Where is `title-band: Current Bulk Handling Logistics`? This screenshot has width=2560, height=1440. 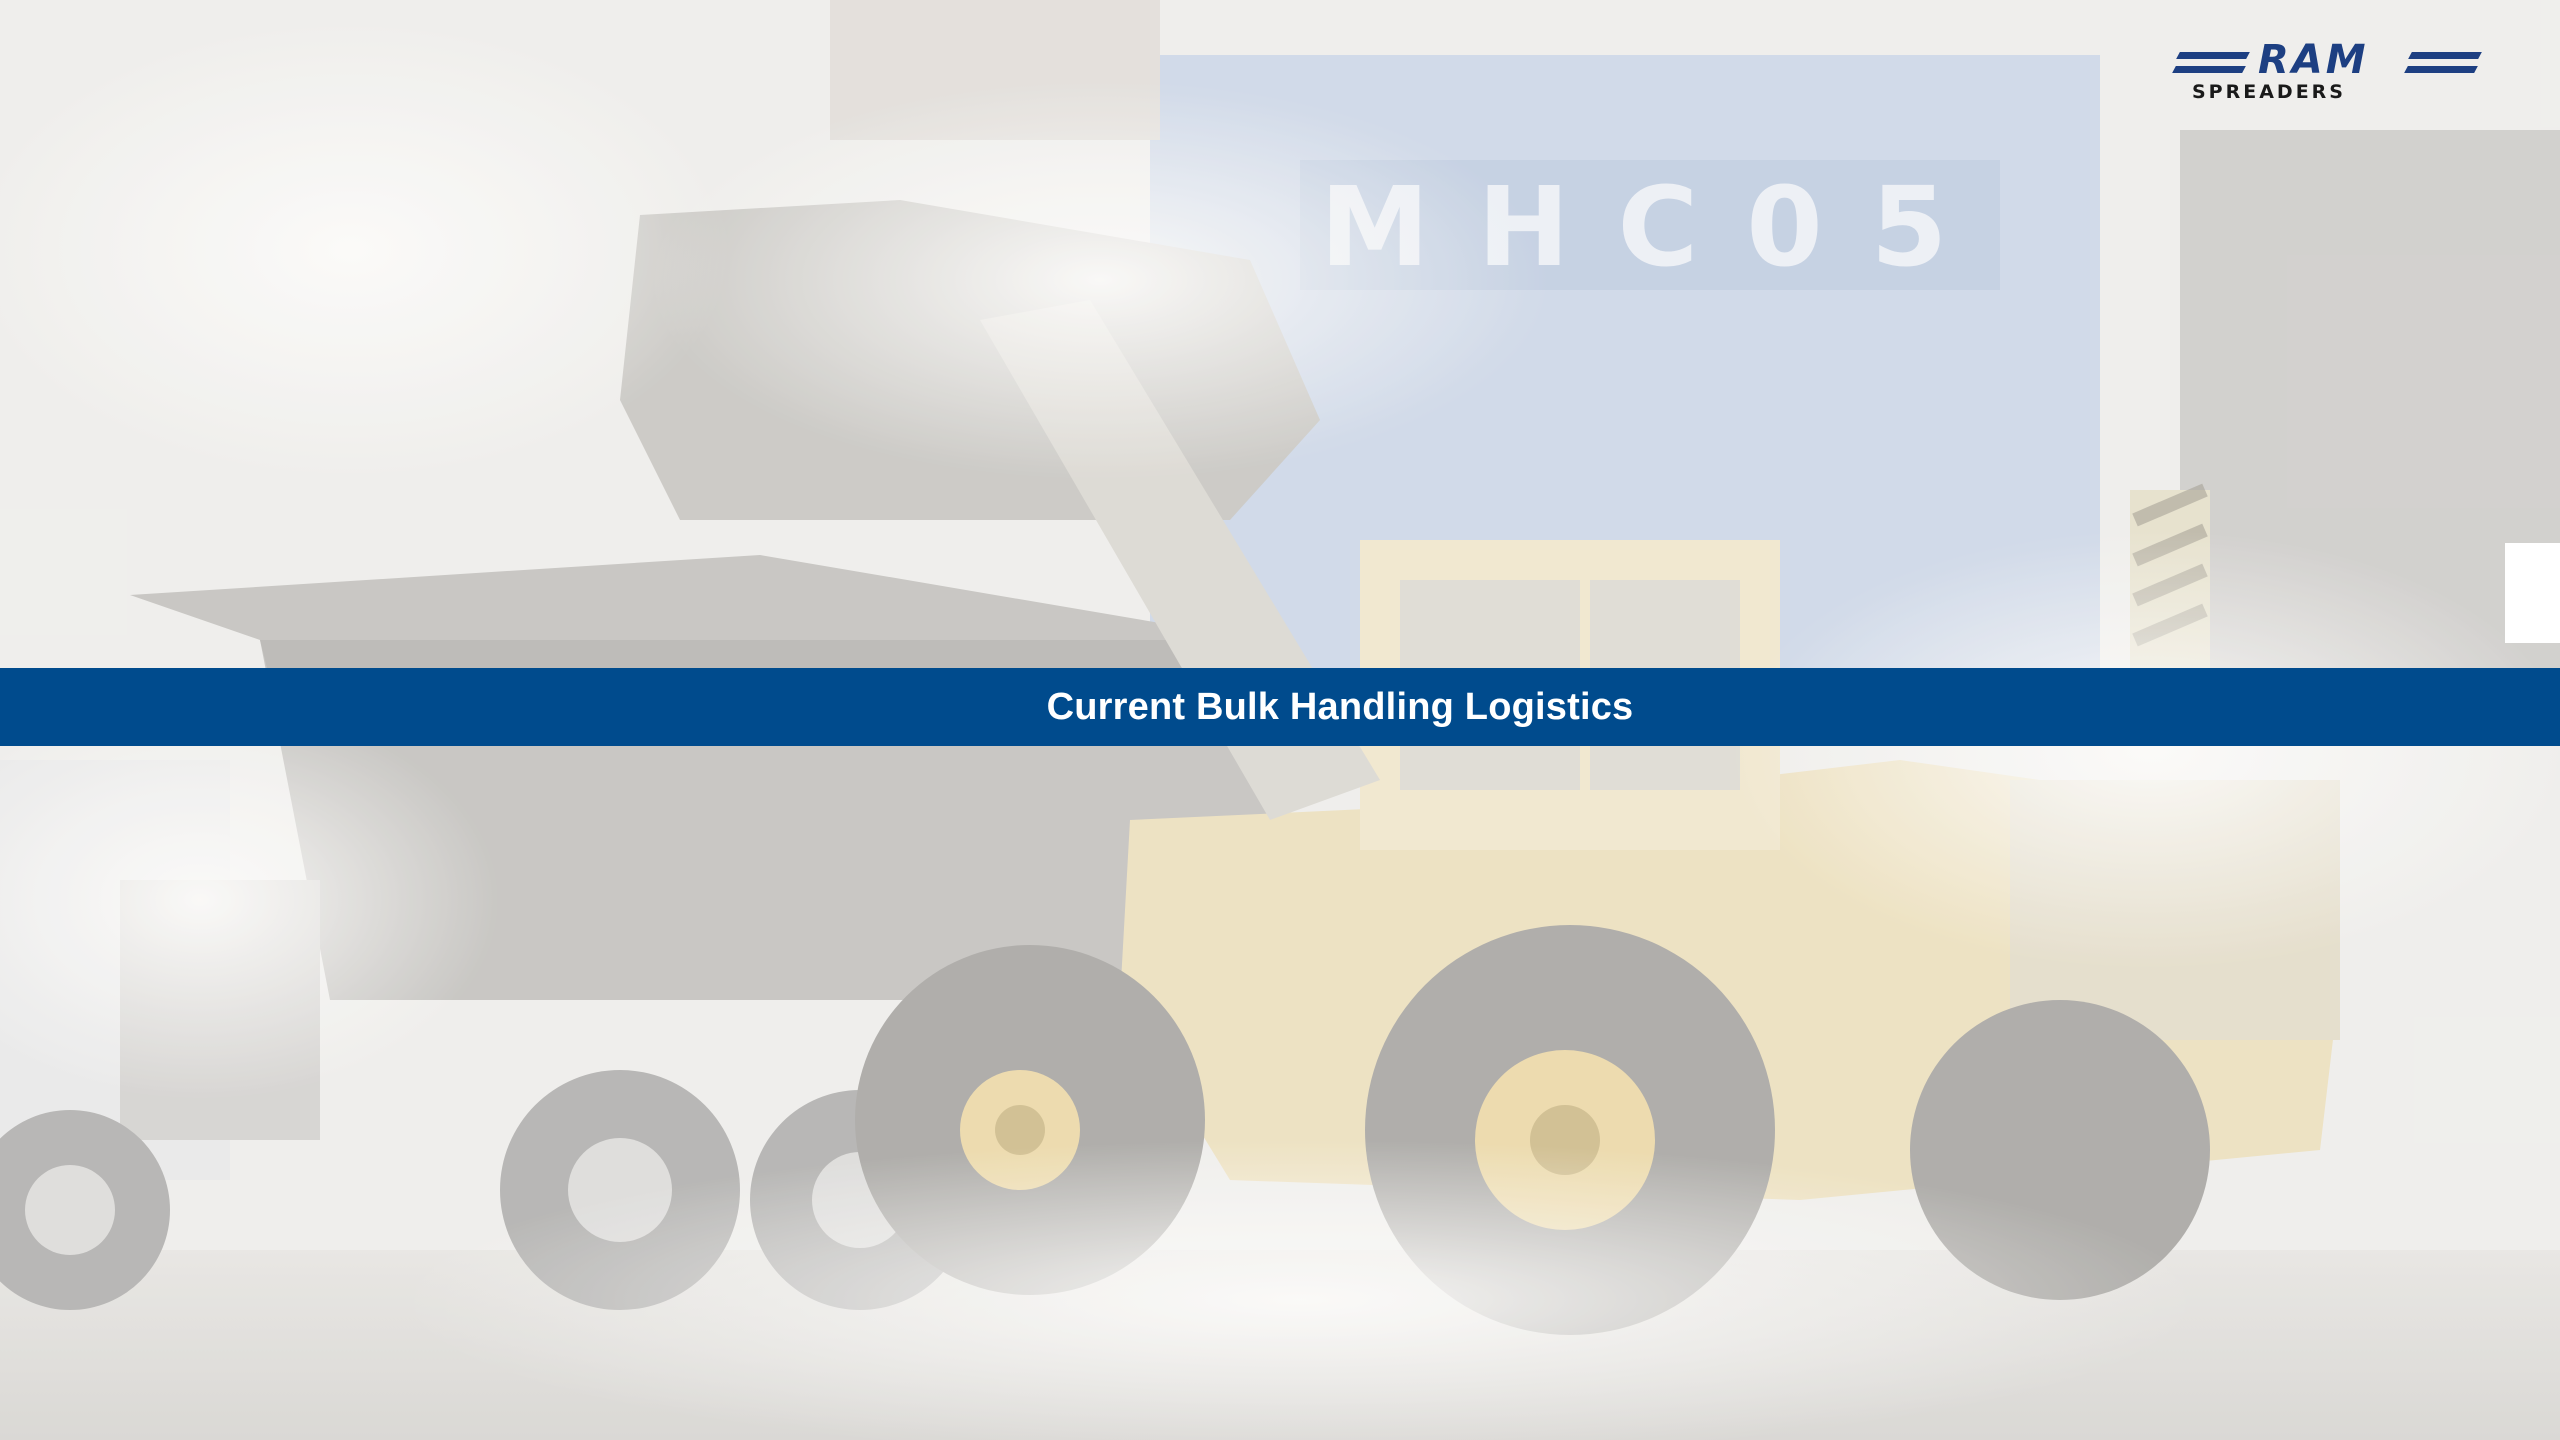 title-band: Current Bulk Handling Logistics is located at coordinates (1280, 707).